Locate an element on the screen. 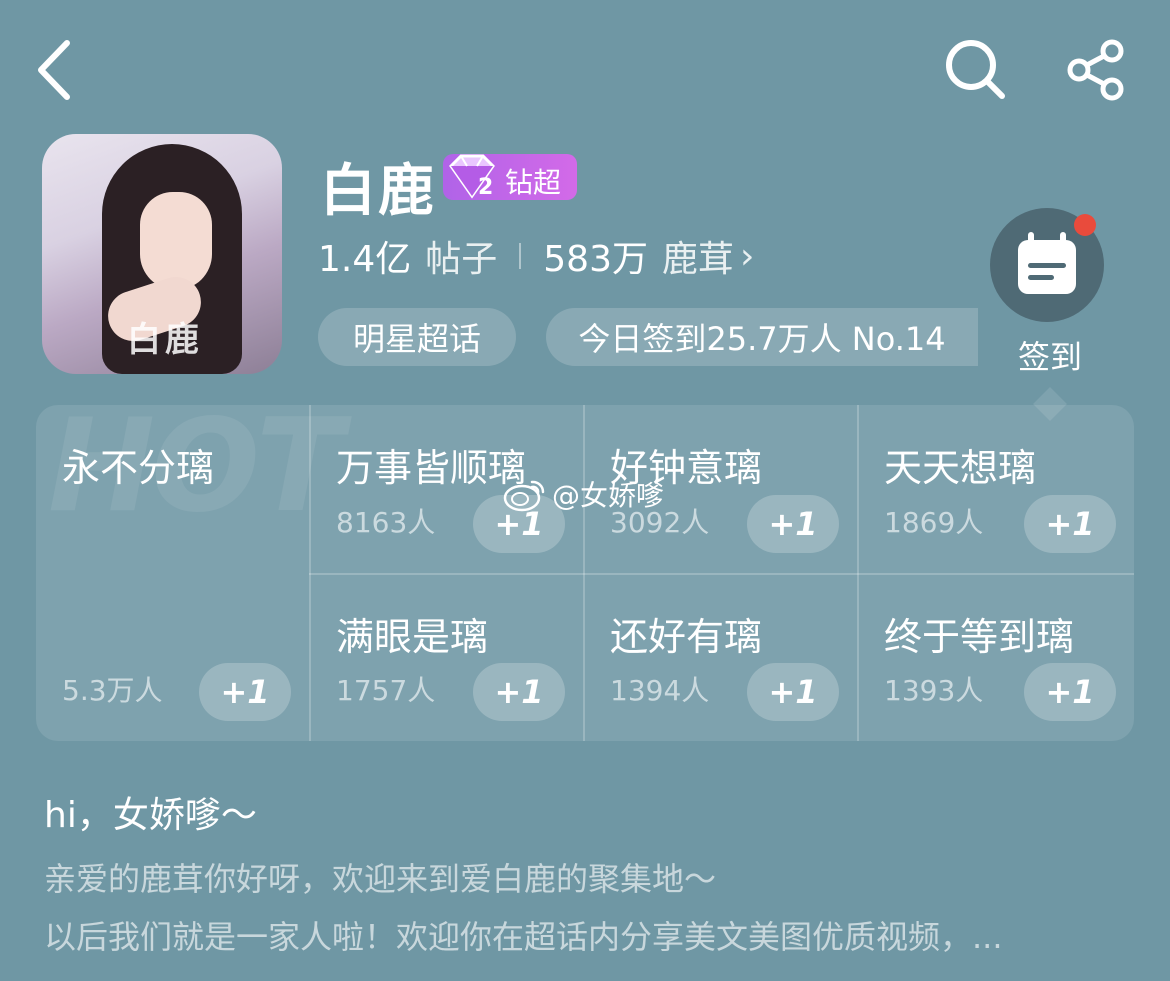  nickname-title: 万事皆顺璃 is located at coordinates (431, 468).